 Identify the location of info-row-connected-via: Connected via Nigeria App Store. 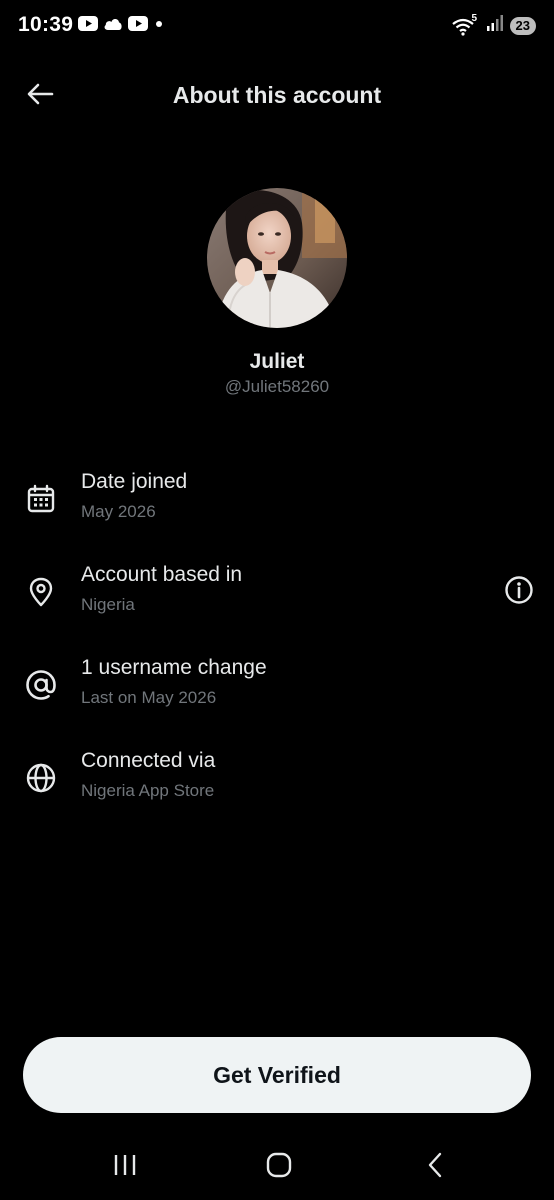
(277, 784).